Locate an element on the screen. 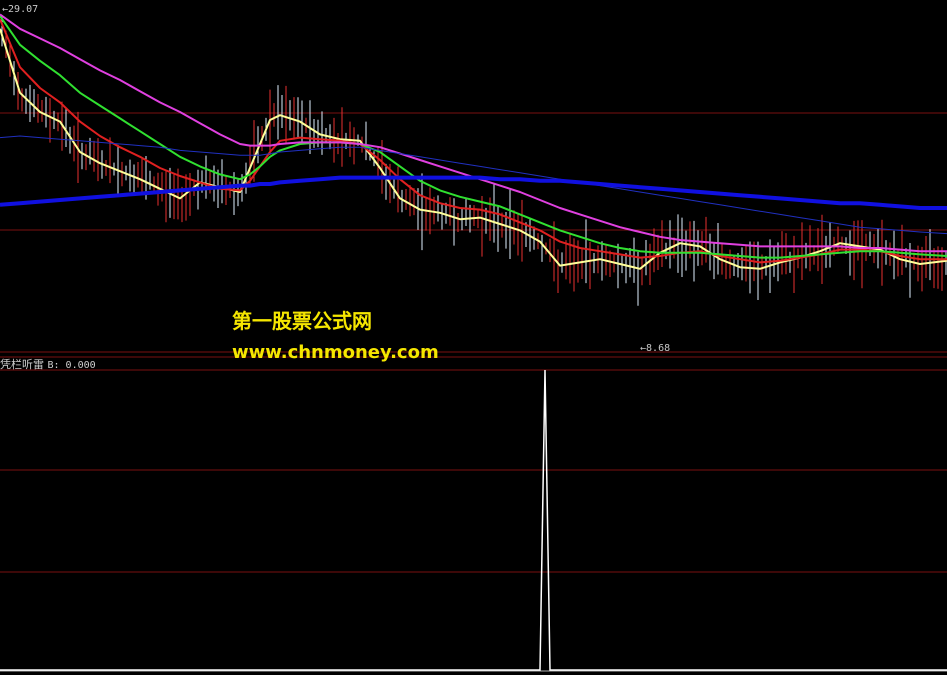 This screenshot has height=675, width=947. watermark-url: www.chnmoney.com is located at coordinates (335, 352).